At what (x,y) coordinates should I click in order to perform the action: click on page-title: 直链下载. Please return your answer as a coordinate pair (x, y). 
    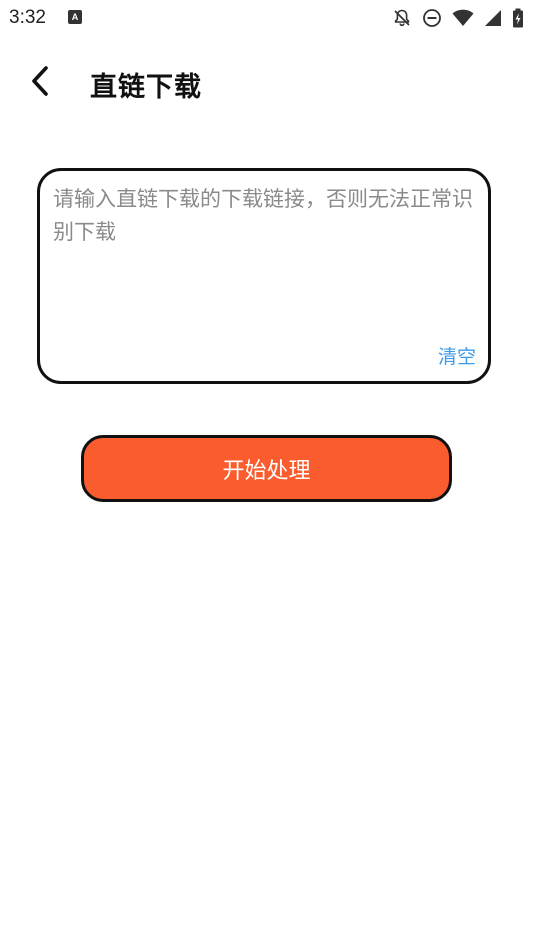
    Looking at the image, I should click on (146, 87).